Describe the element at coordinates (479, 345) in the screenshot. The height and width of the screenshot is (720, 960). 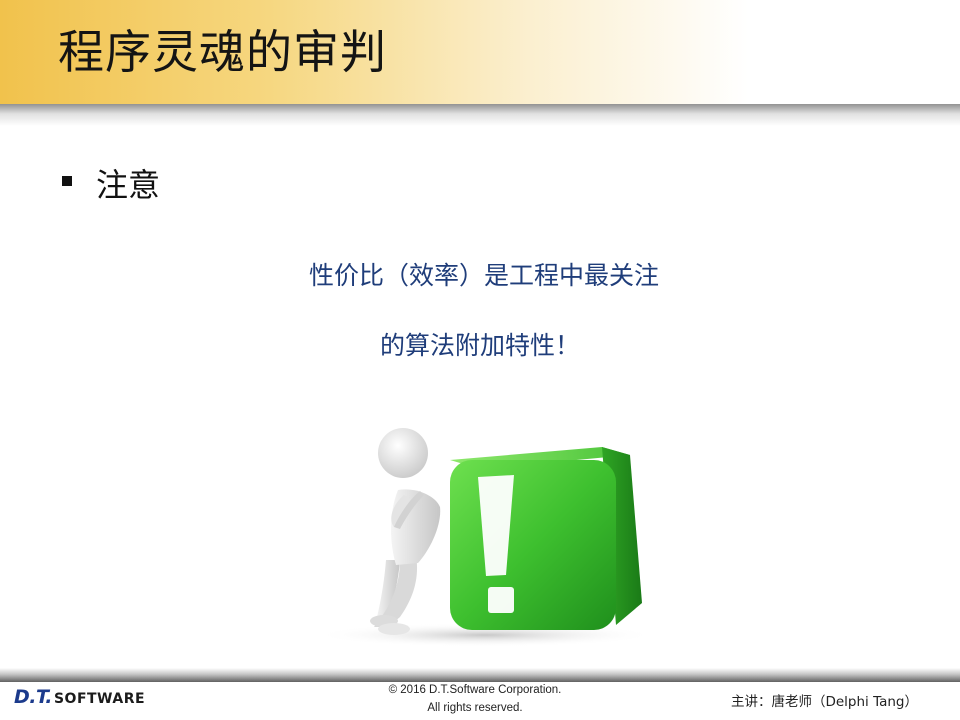
I see `note-line-2: 的算法附加特性！` at that location.